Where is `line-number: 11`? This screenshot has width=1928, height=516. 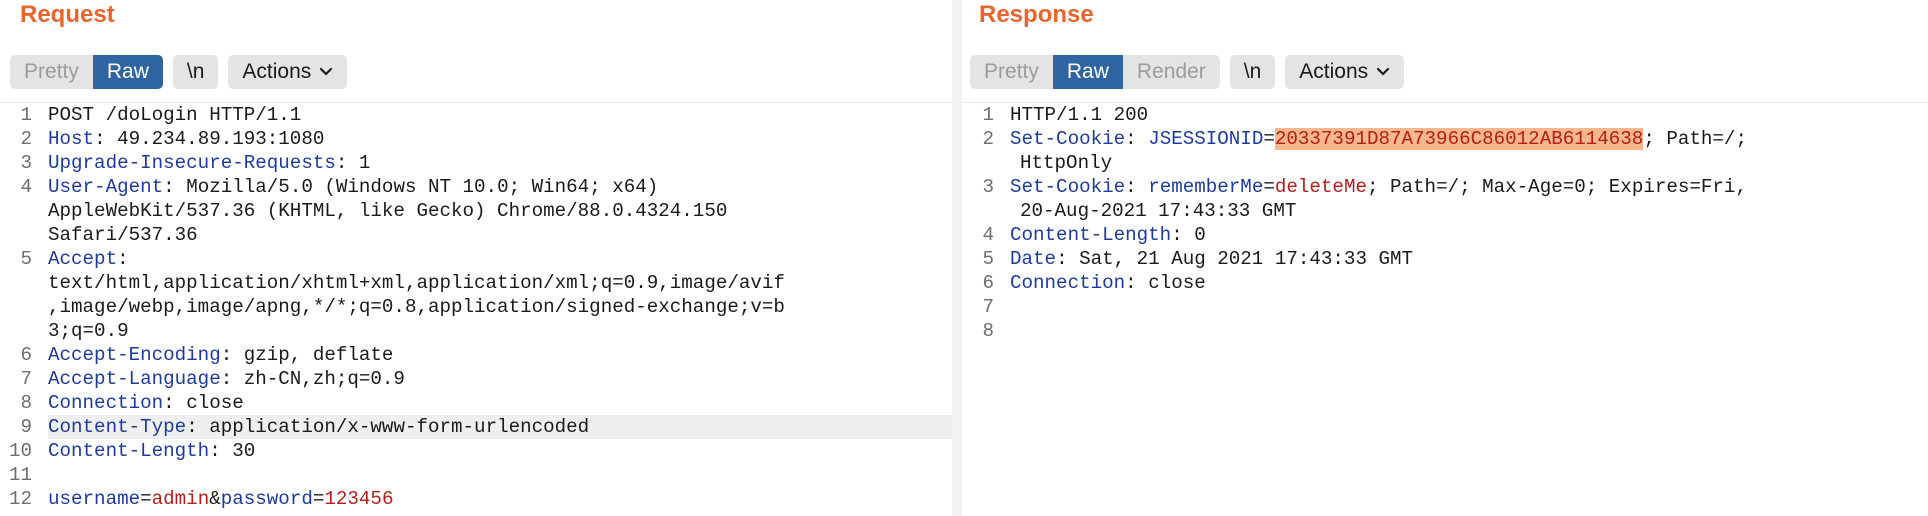
line-number: 11 is located at coordinates (20, 475).